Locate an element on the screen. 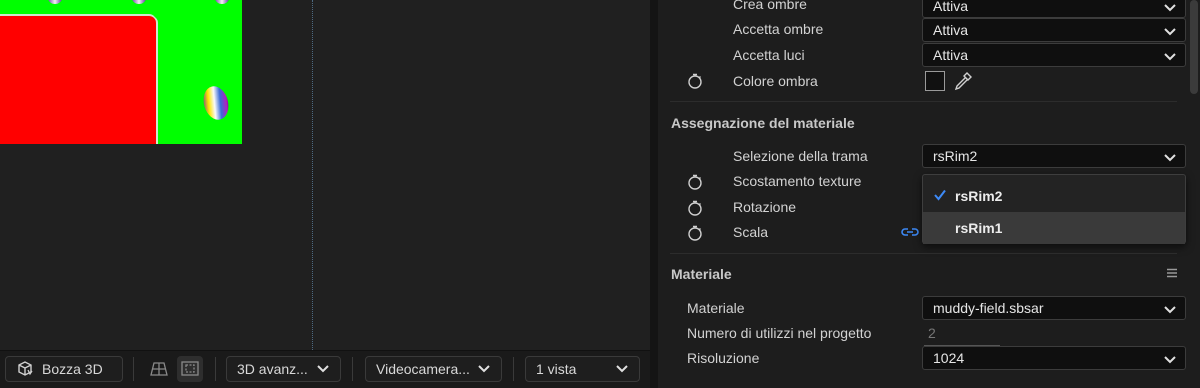 This screenshot has width=1200, height=388. red-shape is located at coordinates (78, 80).